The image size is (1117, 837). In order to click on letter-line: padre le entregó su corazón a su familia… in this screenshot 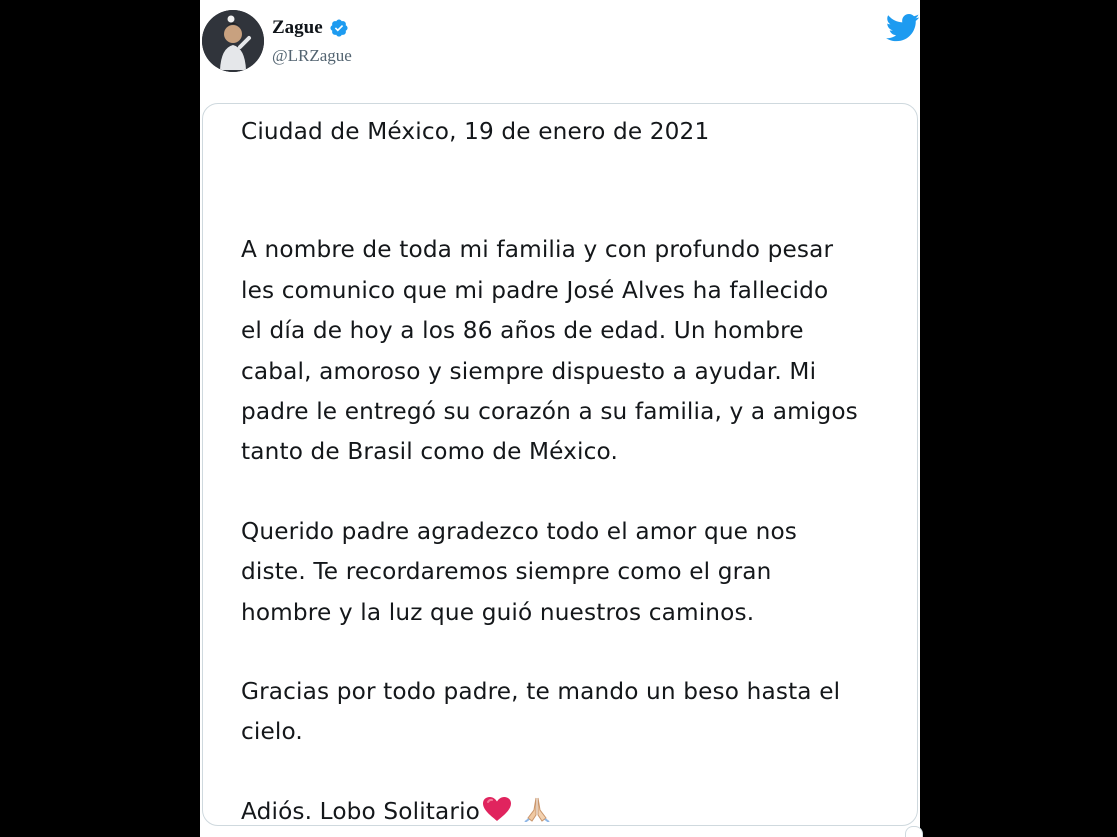, I will do `click(549, 411)`.